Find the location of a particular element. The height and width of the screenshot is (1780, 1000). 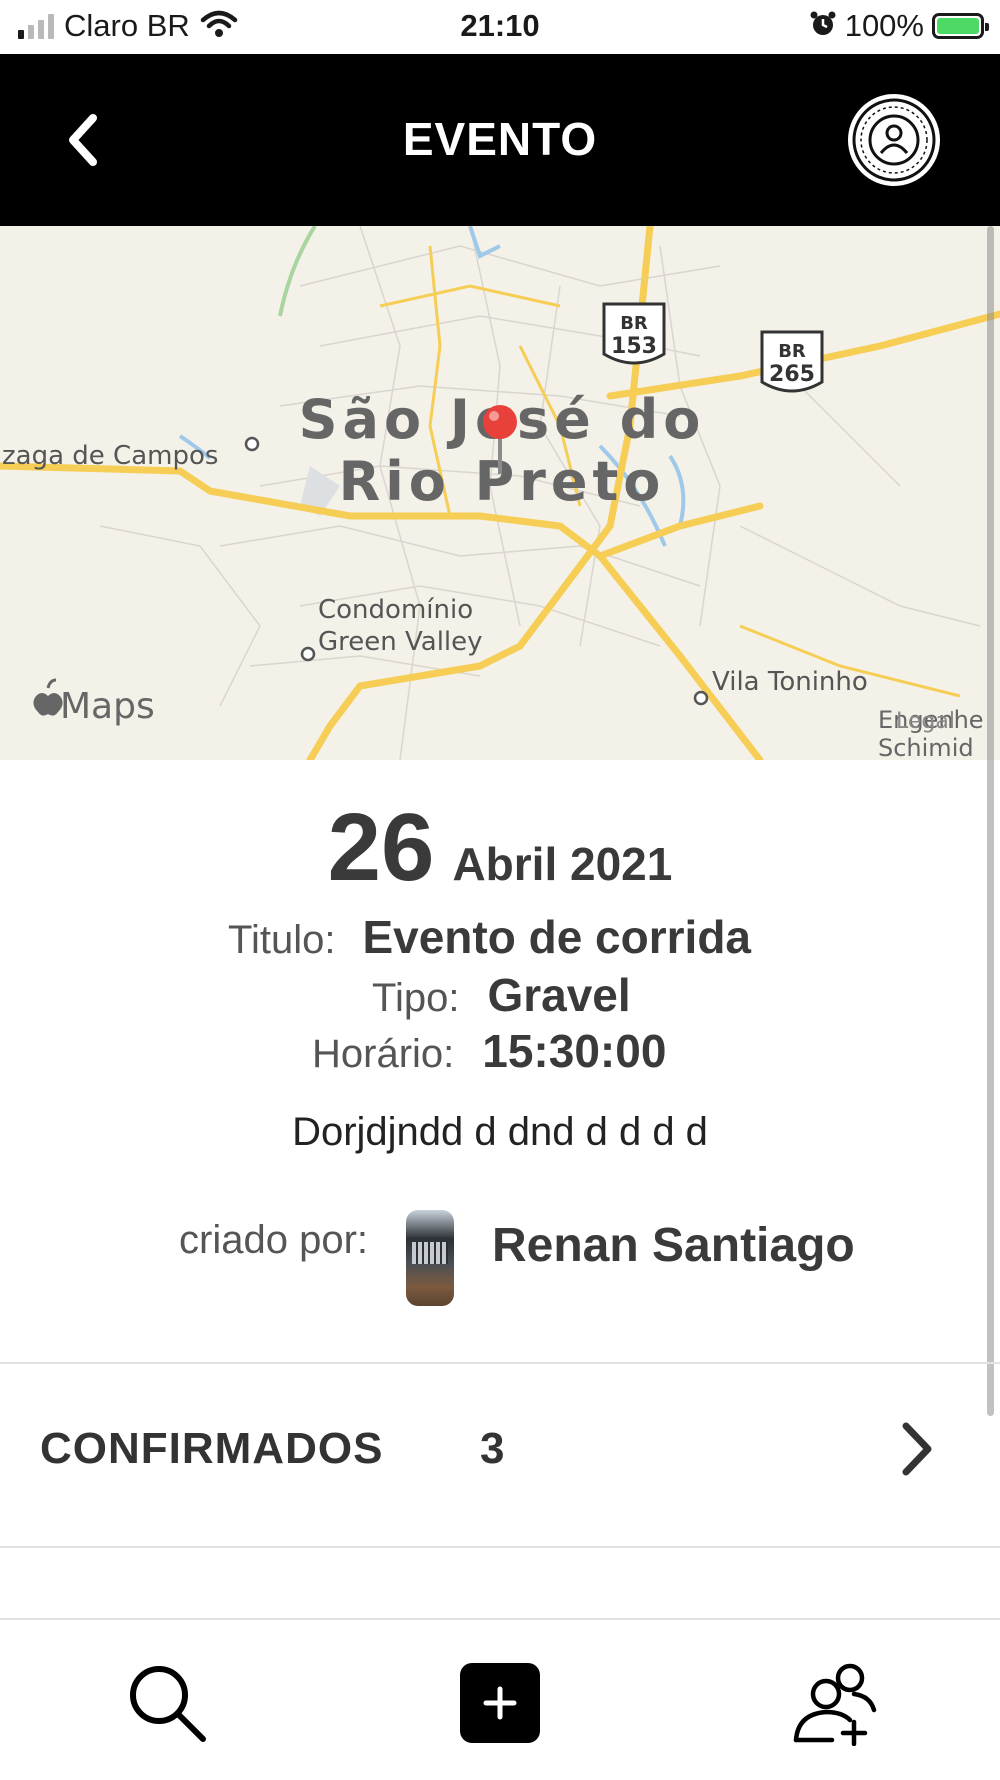

time-value: 15:30:00 is located at coordinates (574, 1051).